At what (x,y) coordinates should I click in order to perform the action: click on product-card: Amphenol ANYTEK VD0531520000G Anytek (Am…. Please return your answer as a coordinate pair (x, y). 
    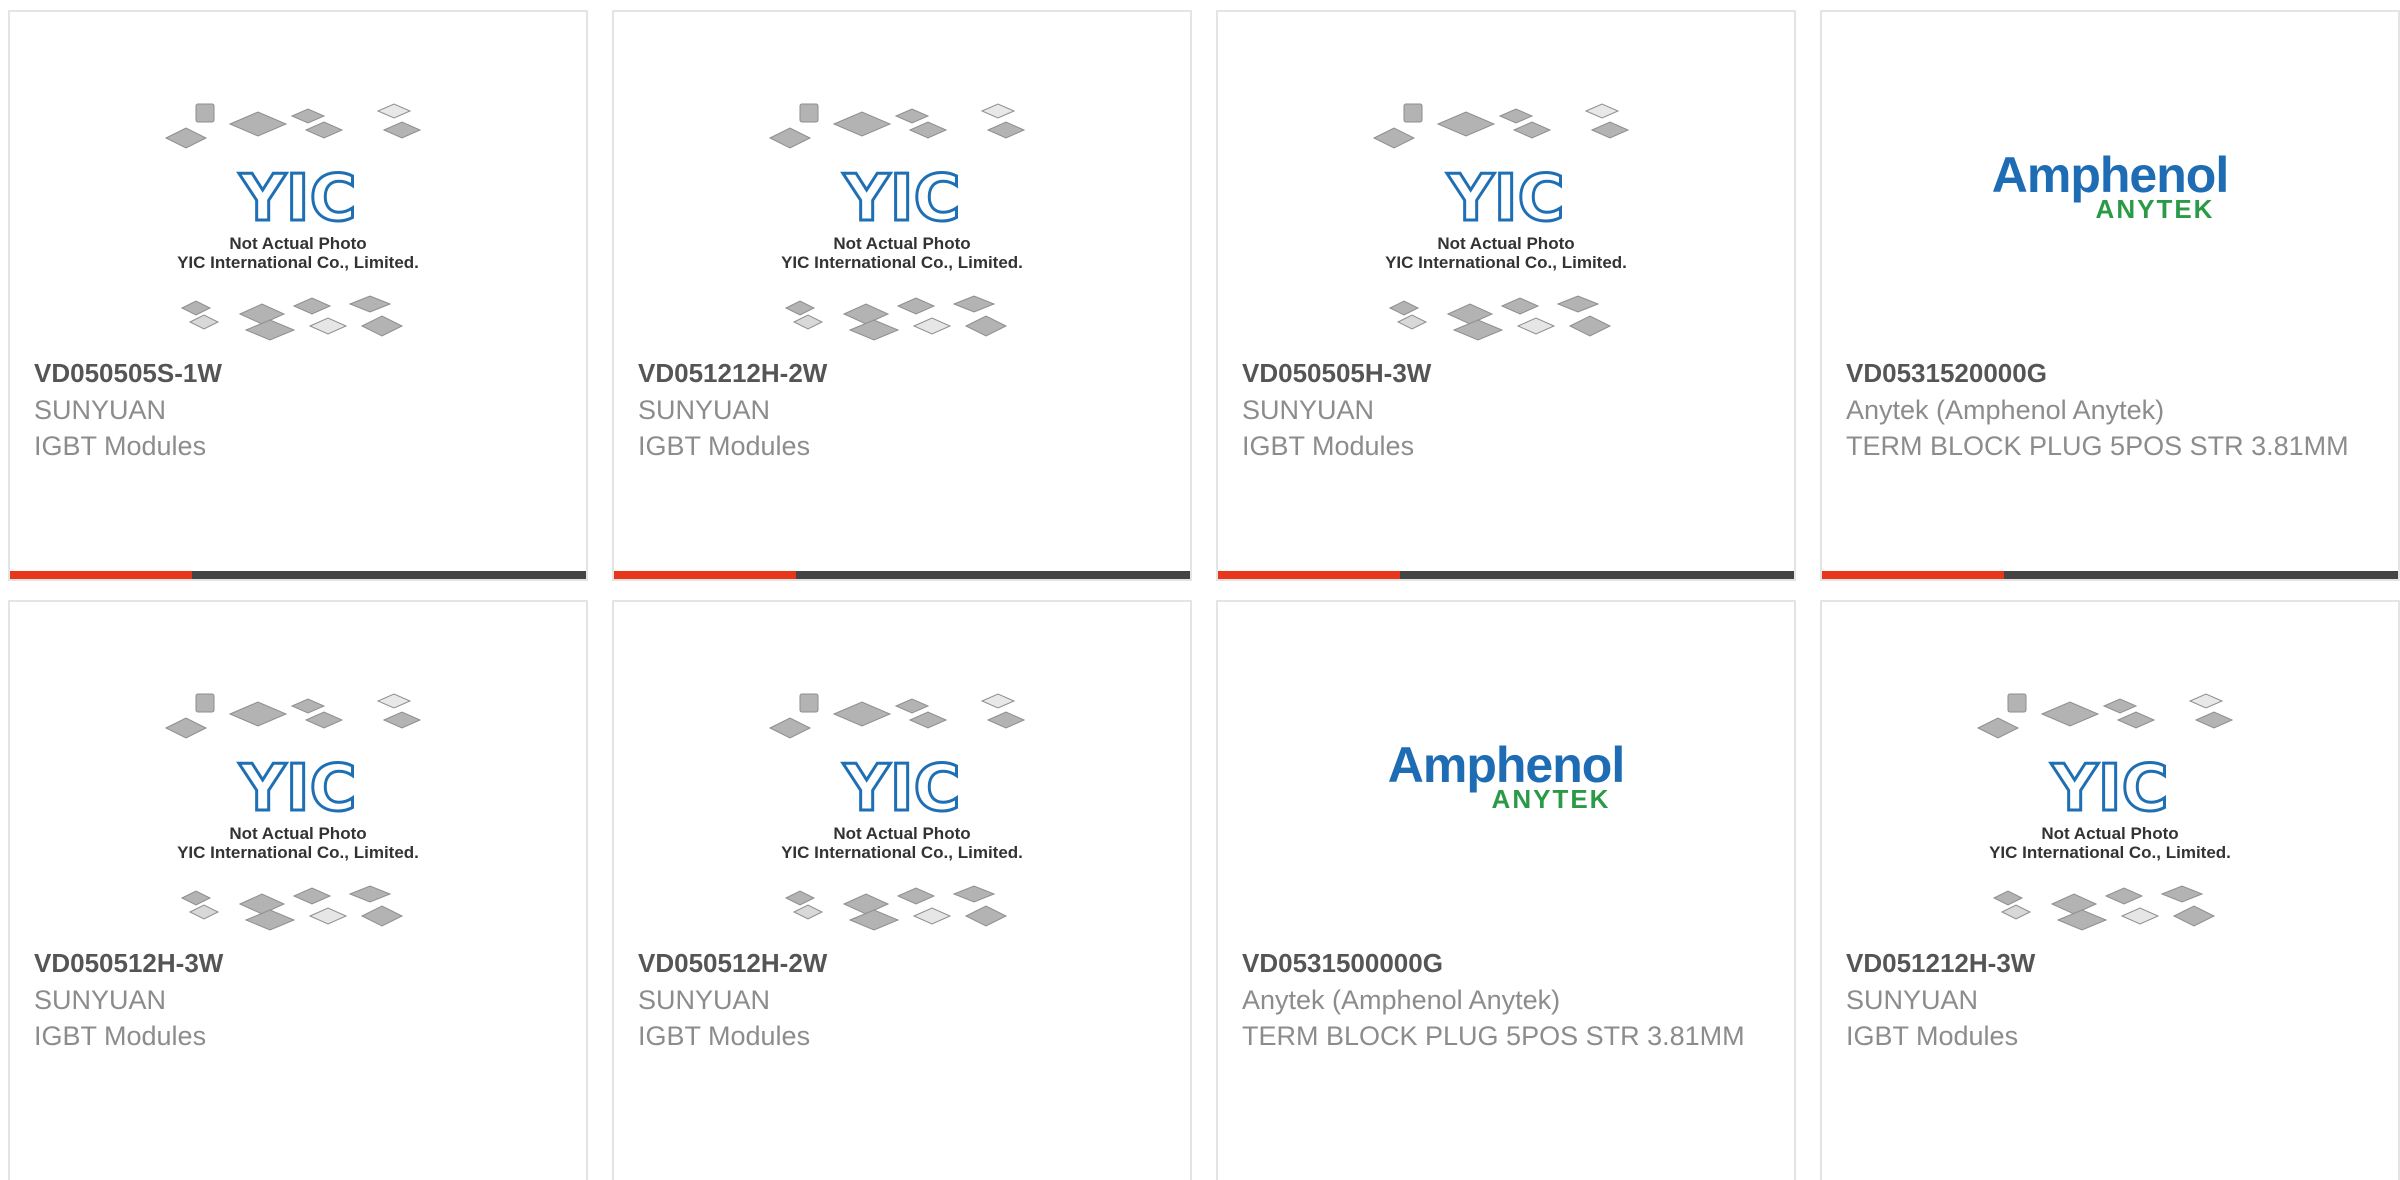
    Looking at the image, I should click on (2110, 295).